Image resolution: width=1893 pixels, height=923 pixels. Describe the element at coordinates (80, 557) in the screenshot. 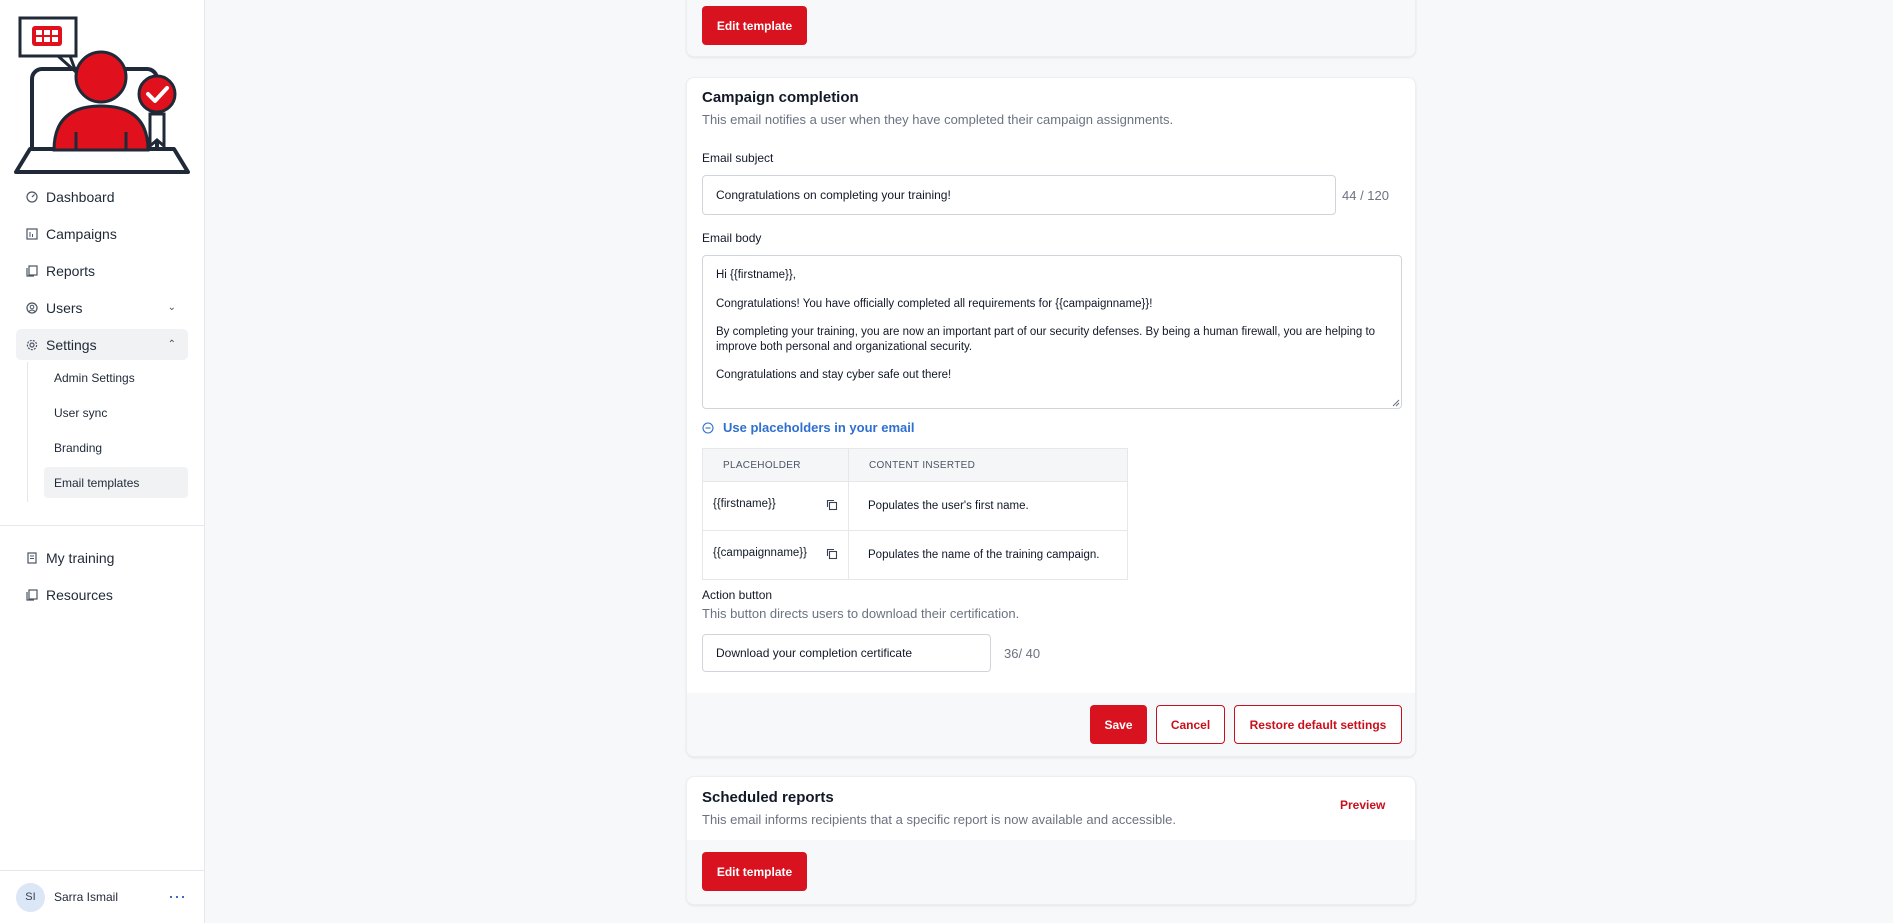

I see `sidebar-item-label: My training` at that location.